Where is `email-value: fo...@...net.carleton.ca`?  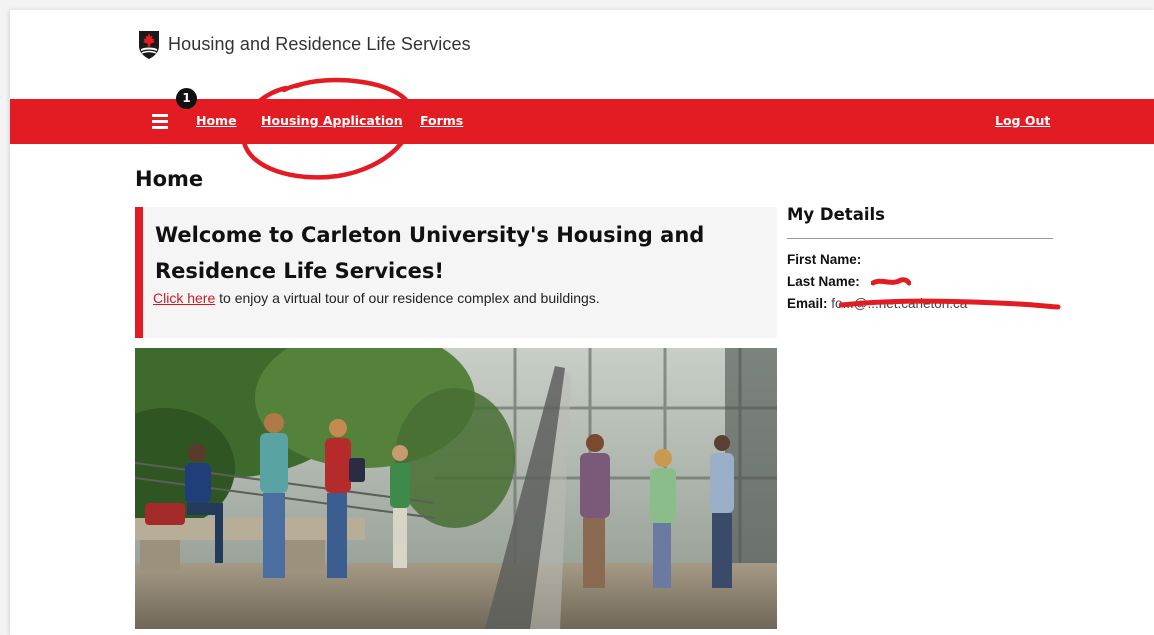
email-value: fo...@...net.carleton.ca is located at coordinates (899, 303).